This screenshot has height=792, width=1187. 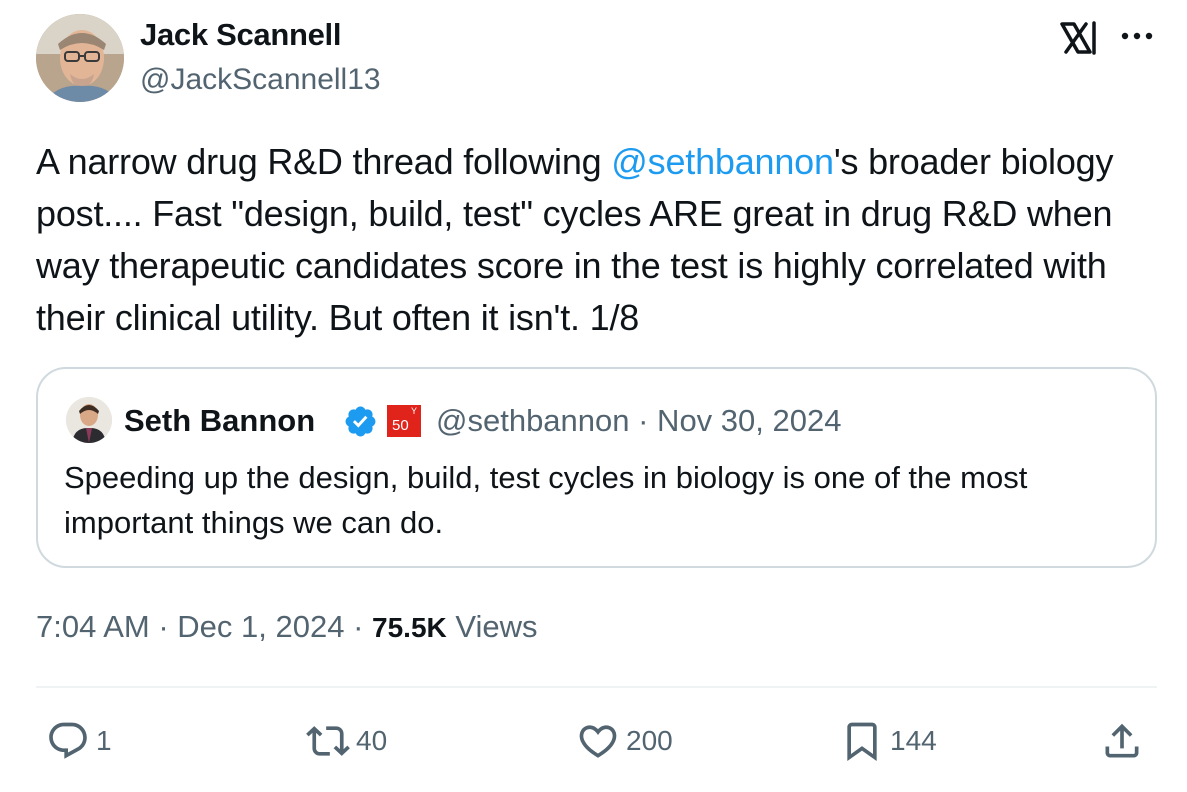 I want to click on share-icon, so click(x=1122, y=740).